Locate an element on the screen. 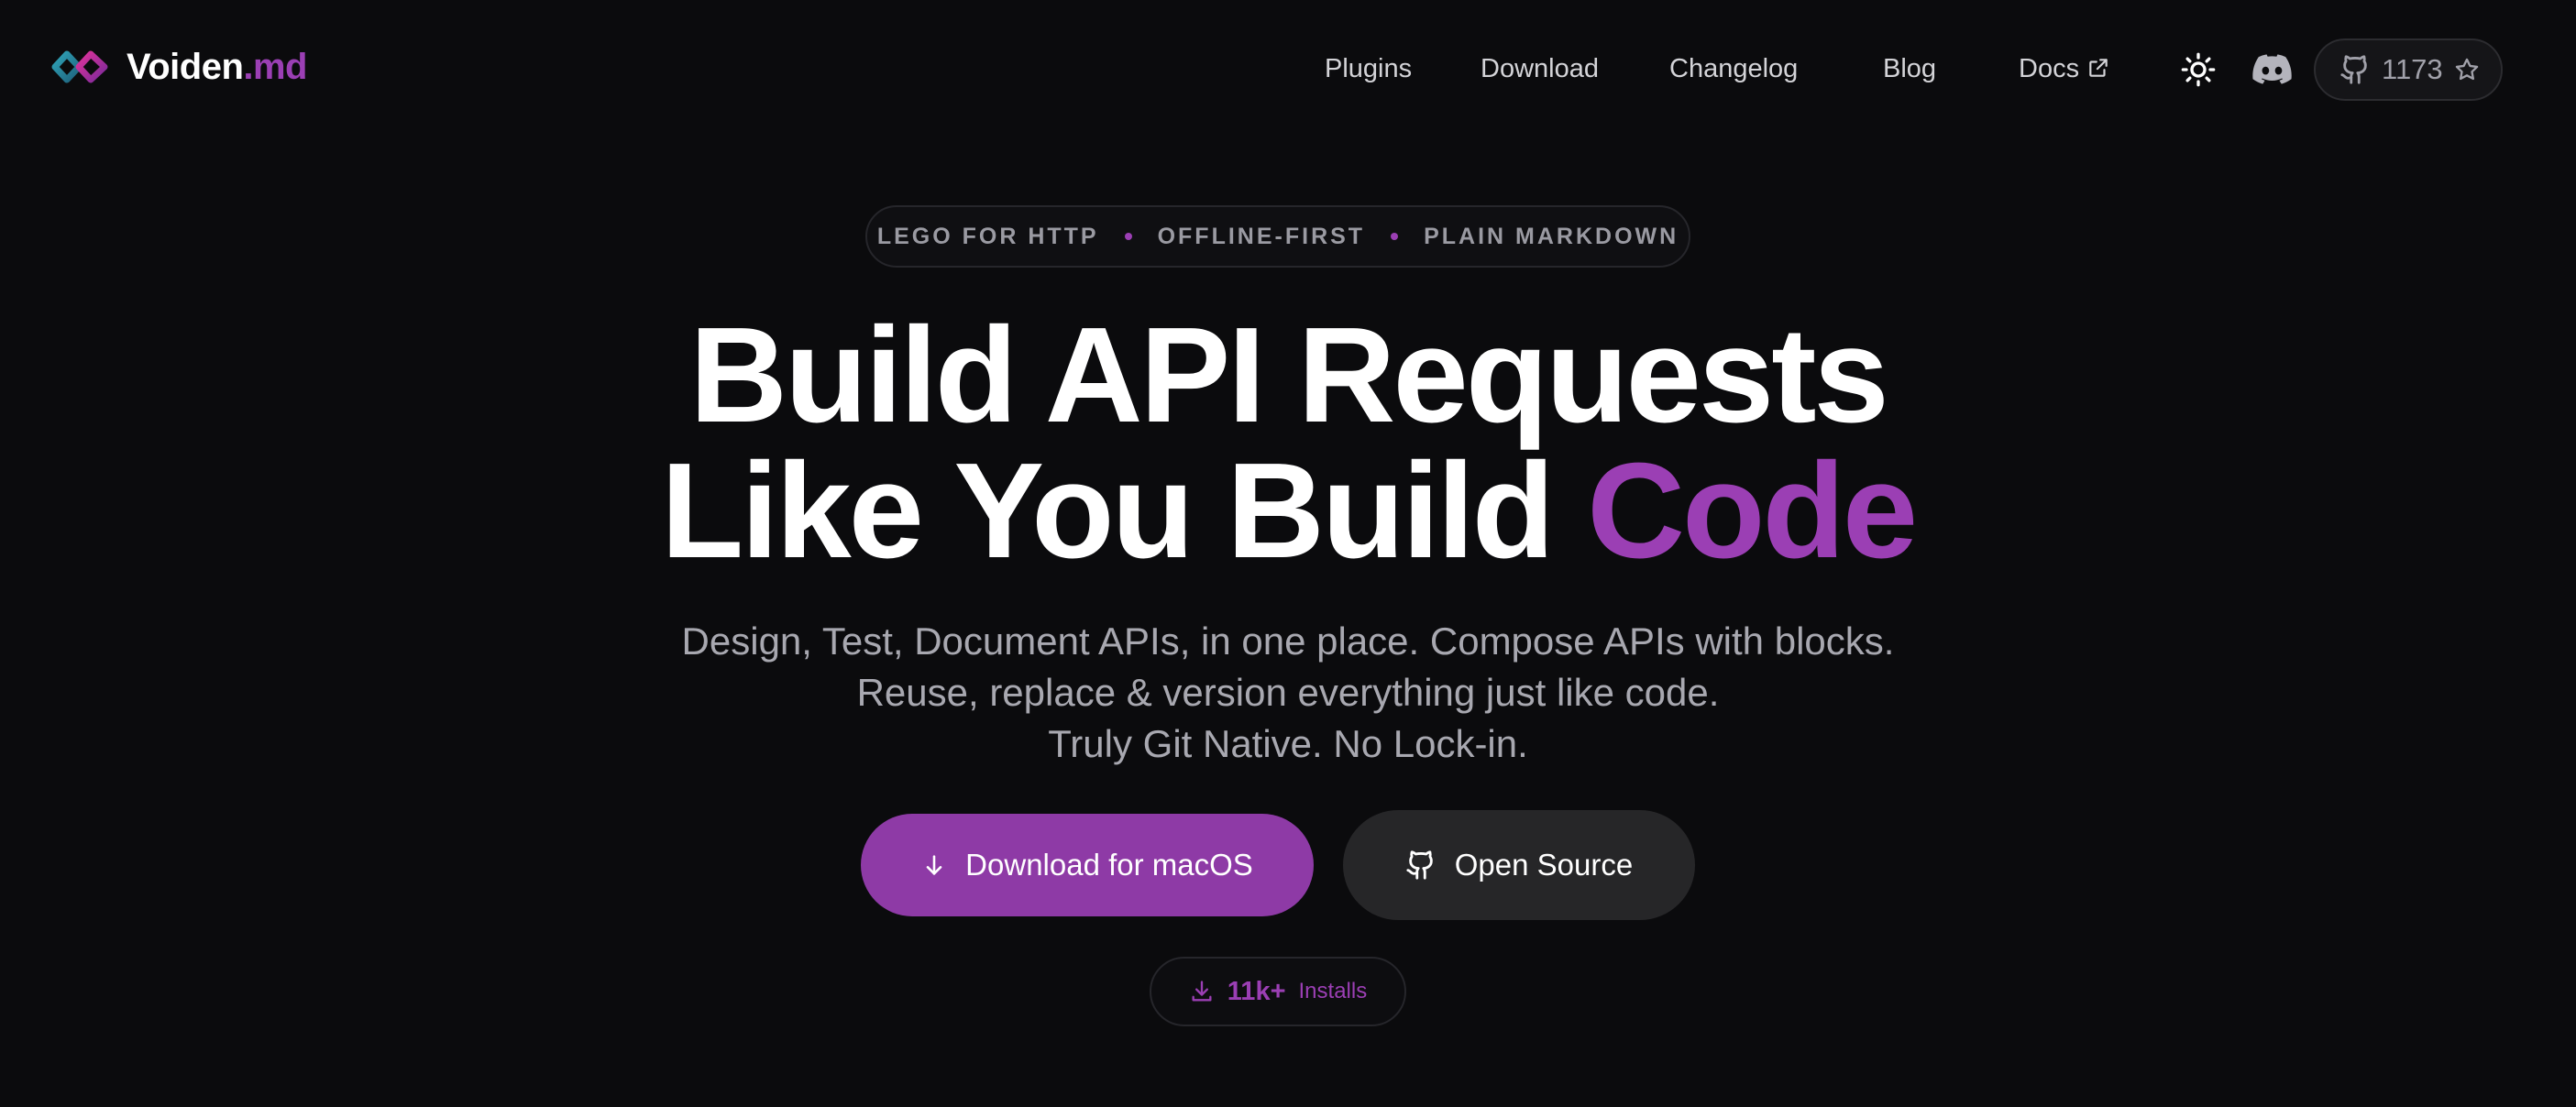 This screenshot has height=1107, width=2576. arrow-down-icon is located at coordinates (934, 865).